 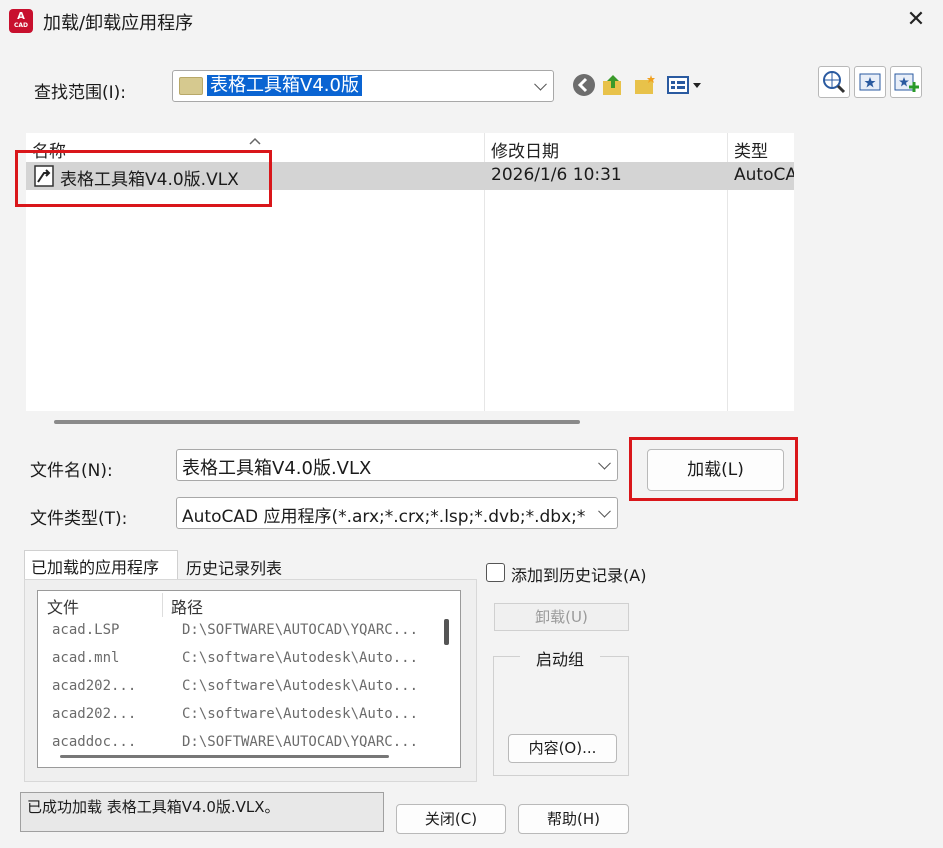 I want to click on column-header-date: 修改日期, so click(x=525, y=149).